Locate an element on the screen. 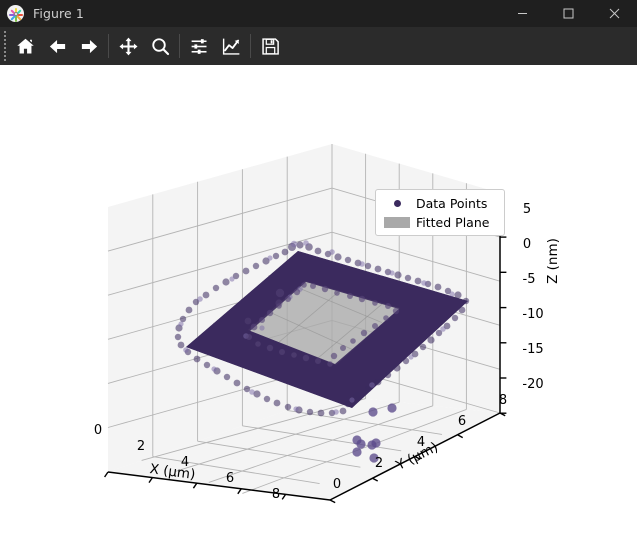 The height and width of the screenshot is (542, 637). home-icon is located at coordinates (25, 45).